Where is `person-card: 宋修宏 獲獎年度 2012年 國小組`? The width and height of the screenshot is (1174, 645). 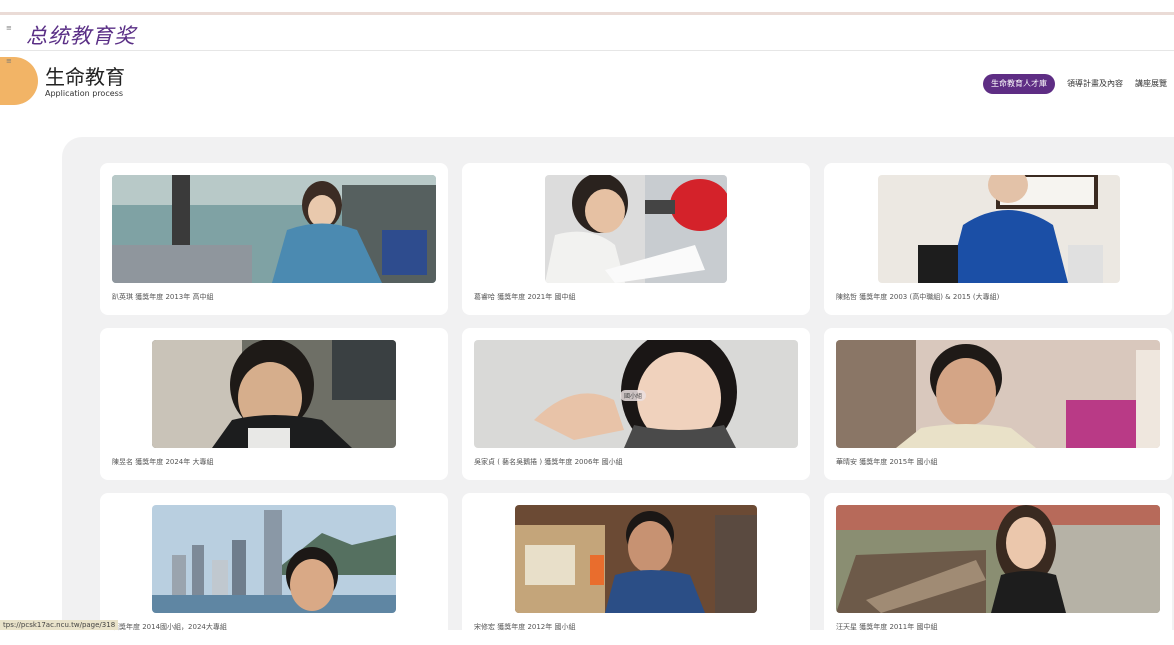 person-card: 宋修宏 獲獎年度 2012年 國小組 is located at coordinates (636, 569).